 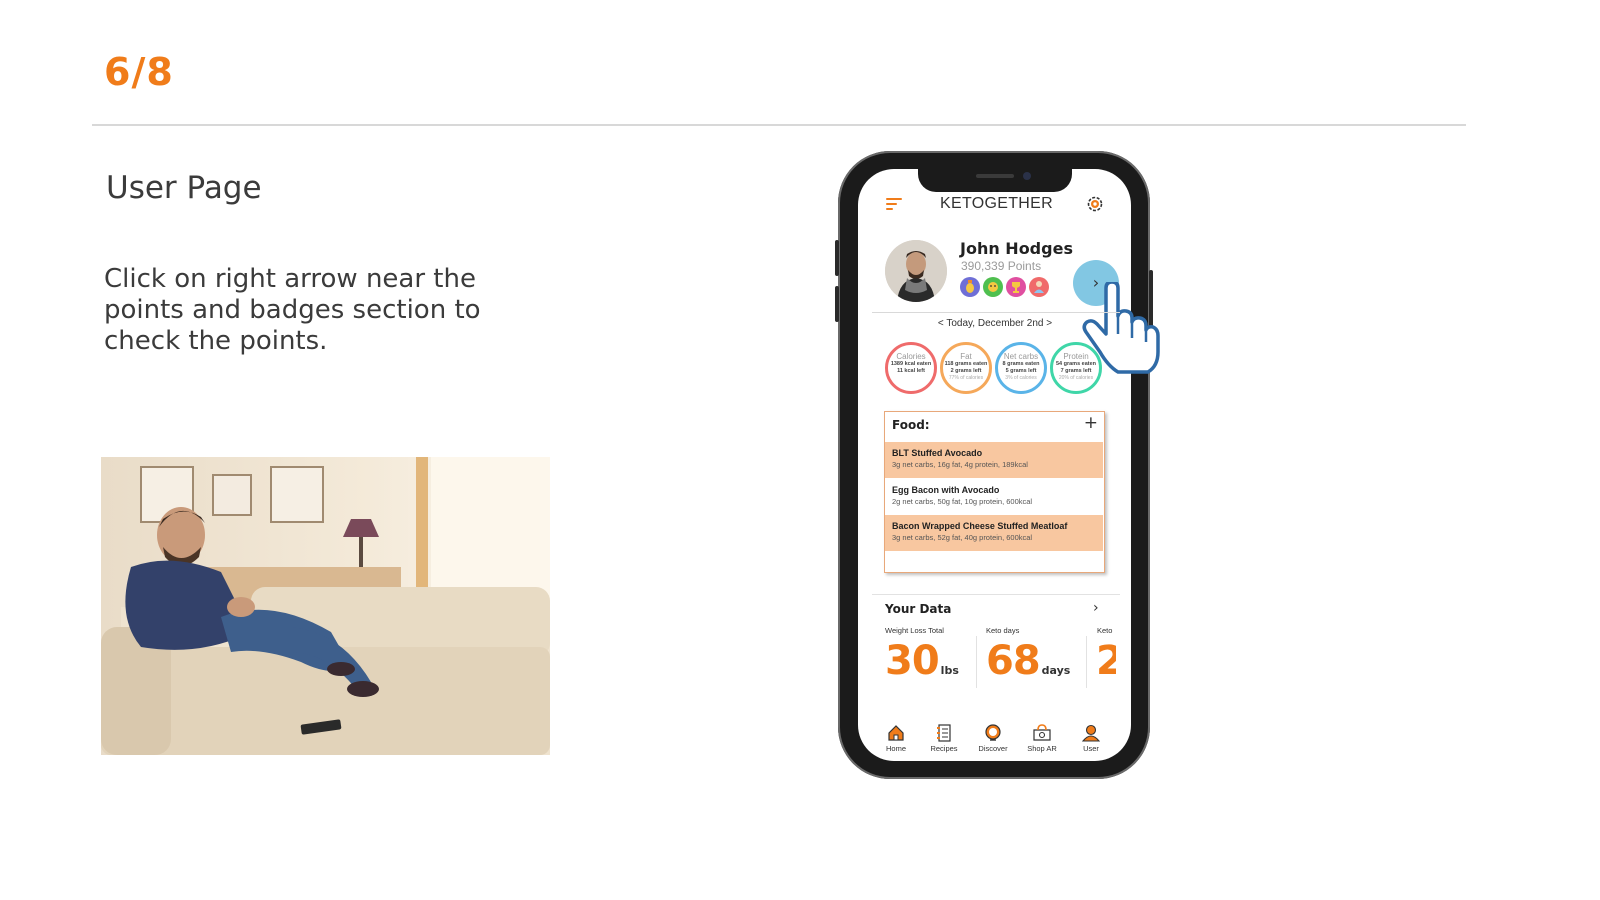 I want to click on calories-title: Calories, so click(x=911, y=356).